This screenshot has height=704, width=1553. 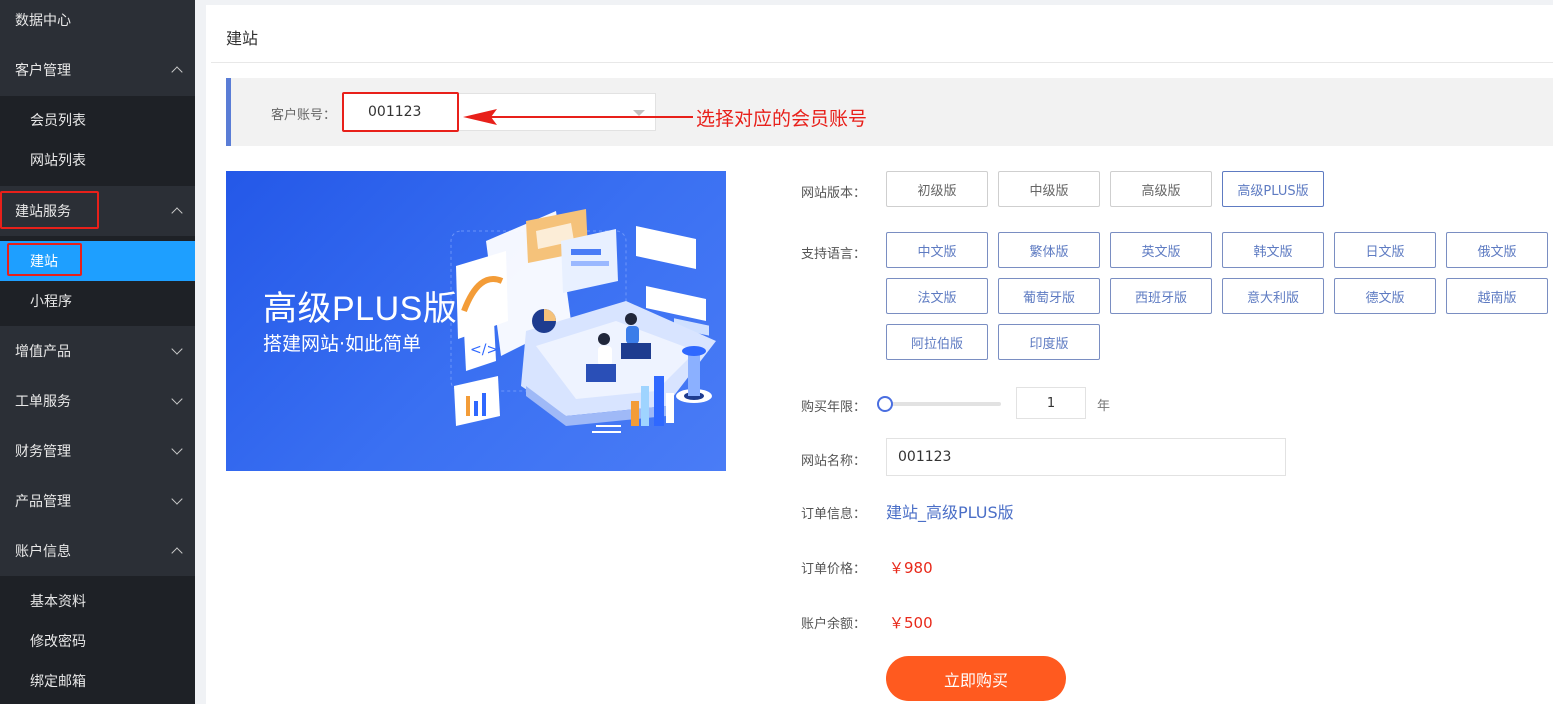 I want to click on sidebar-item-mini-program: 小程序, so click(x=97, y=301).